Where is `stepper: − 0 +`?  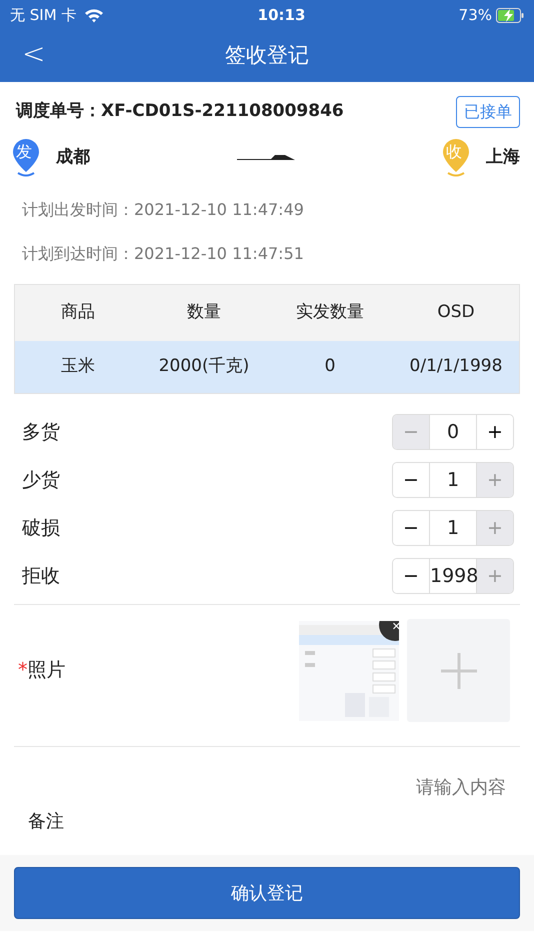 stepper: − 0 + is located at coordinates (453, 432).